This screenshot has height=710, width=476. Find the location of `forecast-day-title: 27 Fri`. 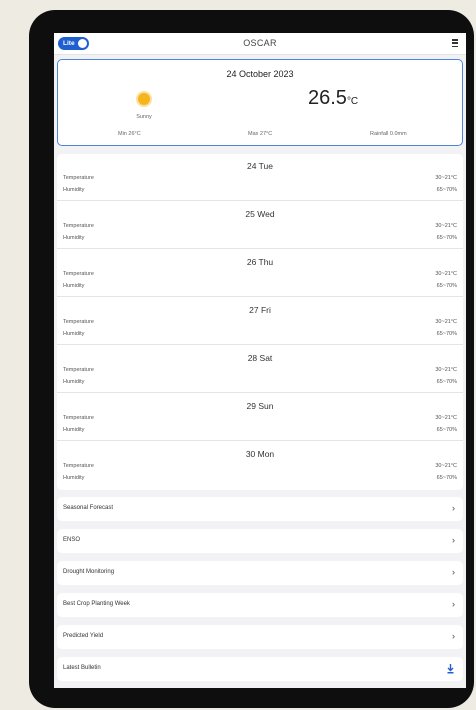

forecast-day-title: 27 Fri is located at coordinates (260, 310).